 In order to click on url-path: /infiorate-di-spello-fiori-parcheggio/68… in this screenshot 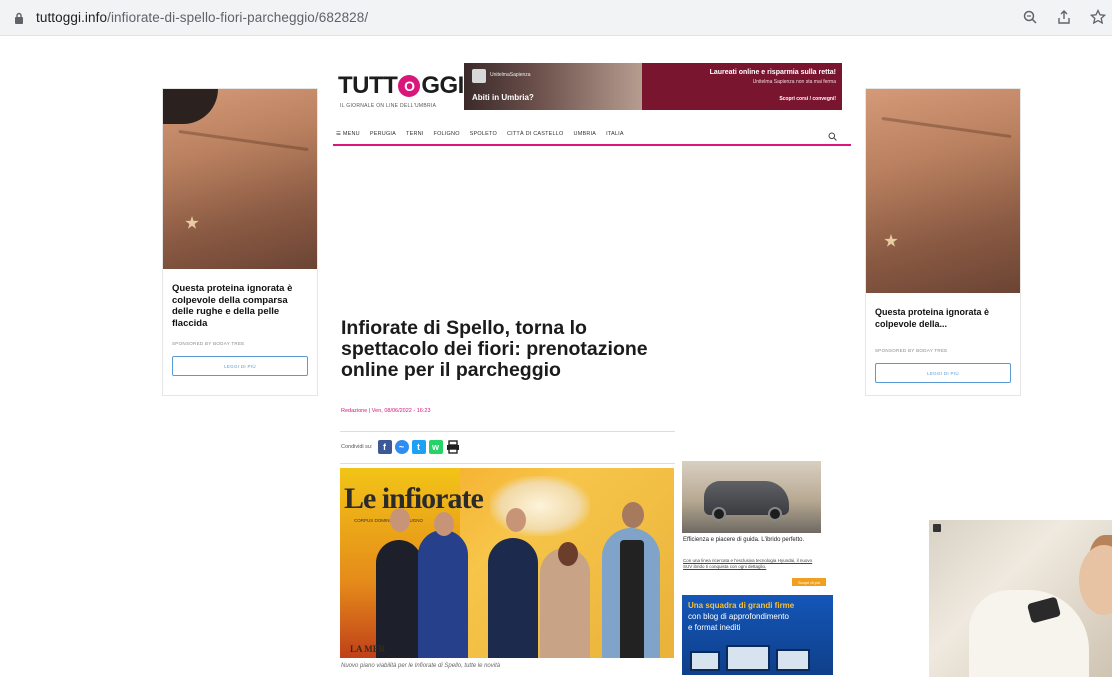, I will do `click(238, 17)`.